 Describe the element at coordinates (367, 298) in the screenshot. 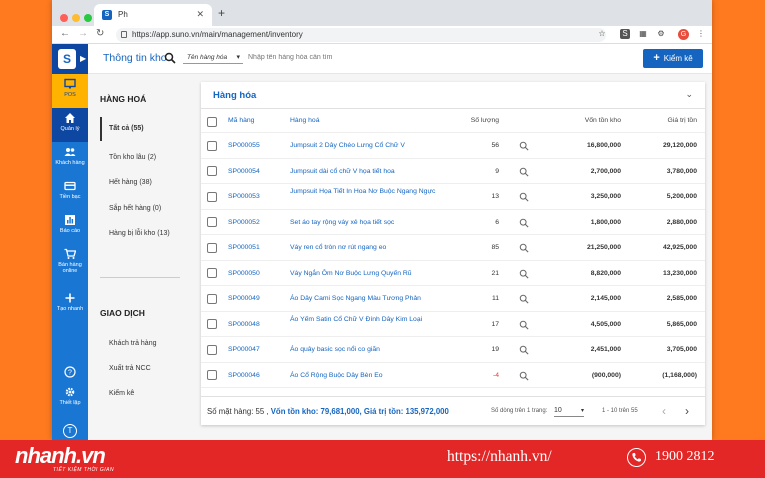

I see `product-name: Áo Dây Cami Sọc Ngang Màu Tương Phản` at that location.